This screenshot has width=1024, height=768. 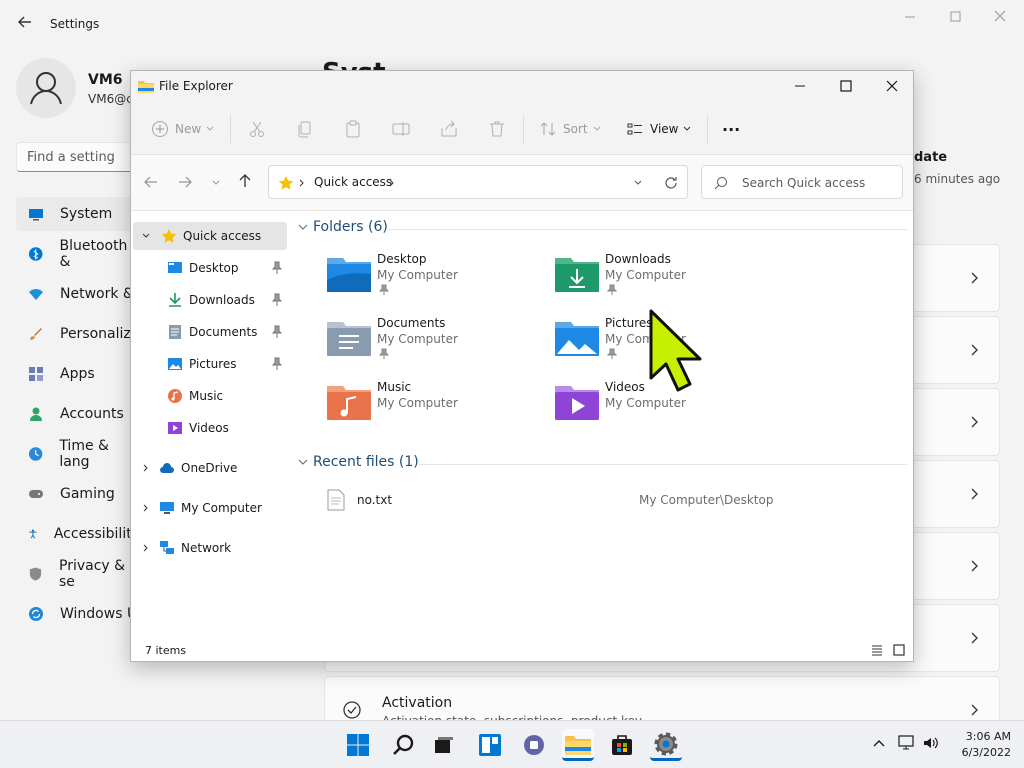 What do you see at coordinates (167, 547) in the screenshot?
I see `network-icon` at bounding box center [167, 547].